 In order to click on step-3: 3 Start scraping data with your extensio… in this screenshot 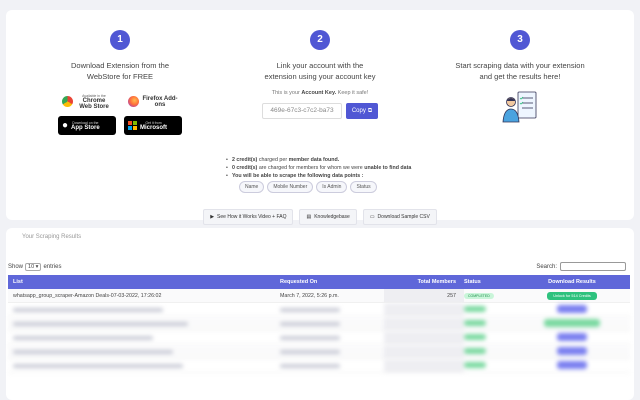, I will do `click(520, 77)`.